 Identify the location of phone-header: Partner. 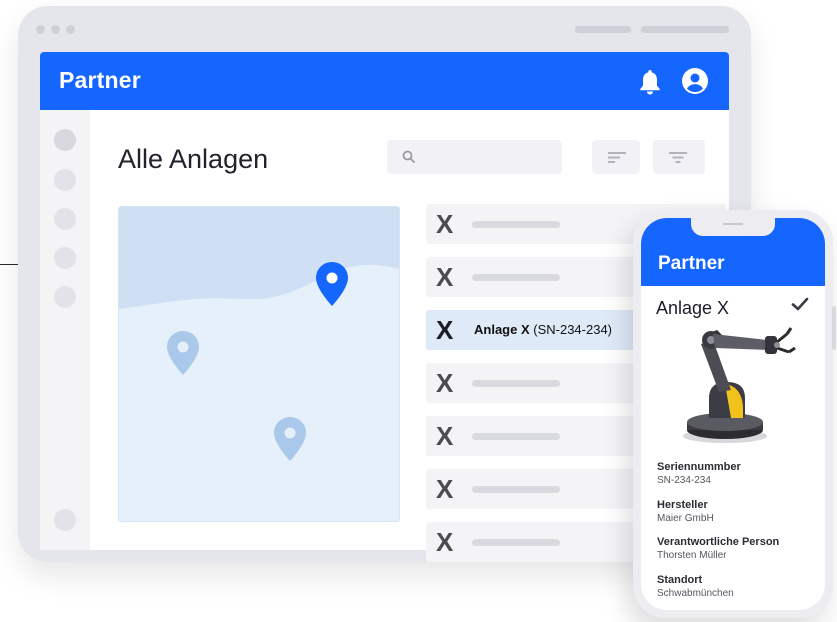
(733, 252).